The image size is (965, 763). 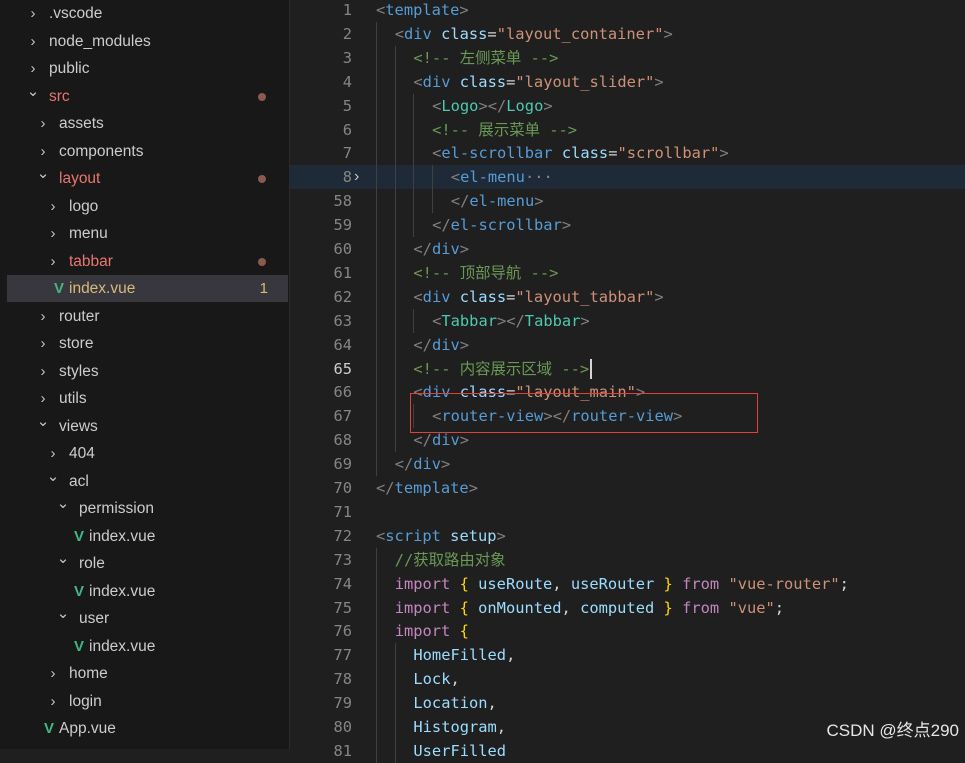 What do you see at coordinates (505, 129) in the screenshot?
I see `code-token: <!-- 展示菜单 -->` at bounding box center [505, 129].